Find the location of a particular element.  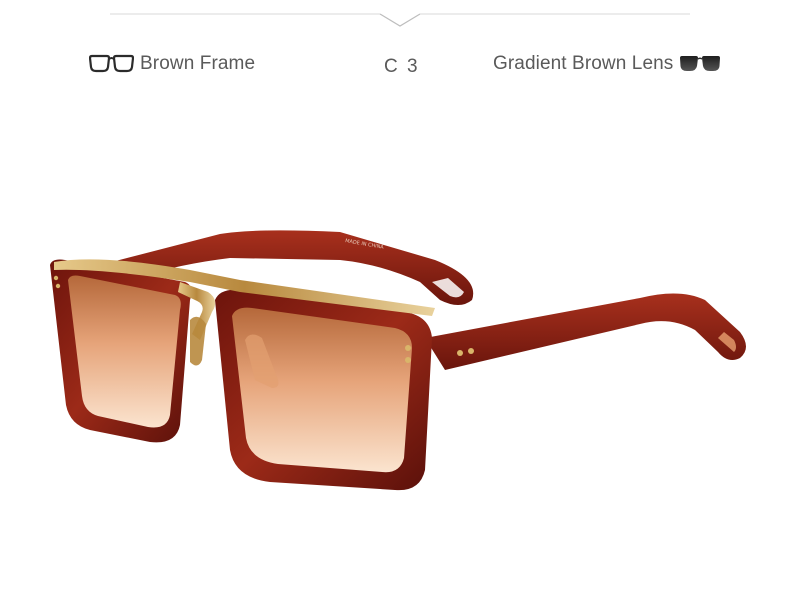

glasses-frame-icon is located at coordinates (111, 63).